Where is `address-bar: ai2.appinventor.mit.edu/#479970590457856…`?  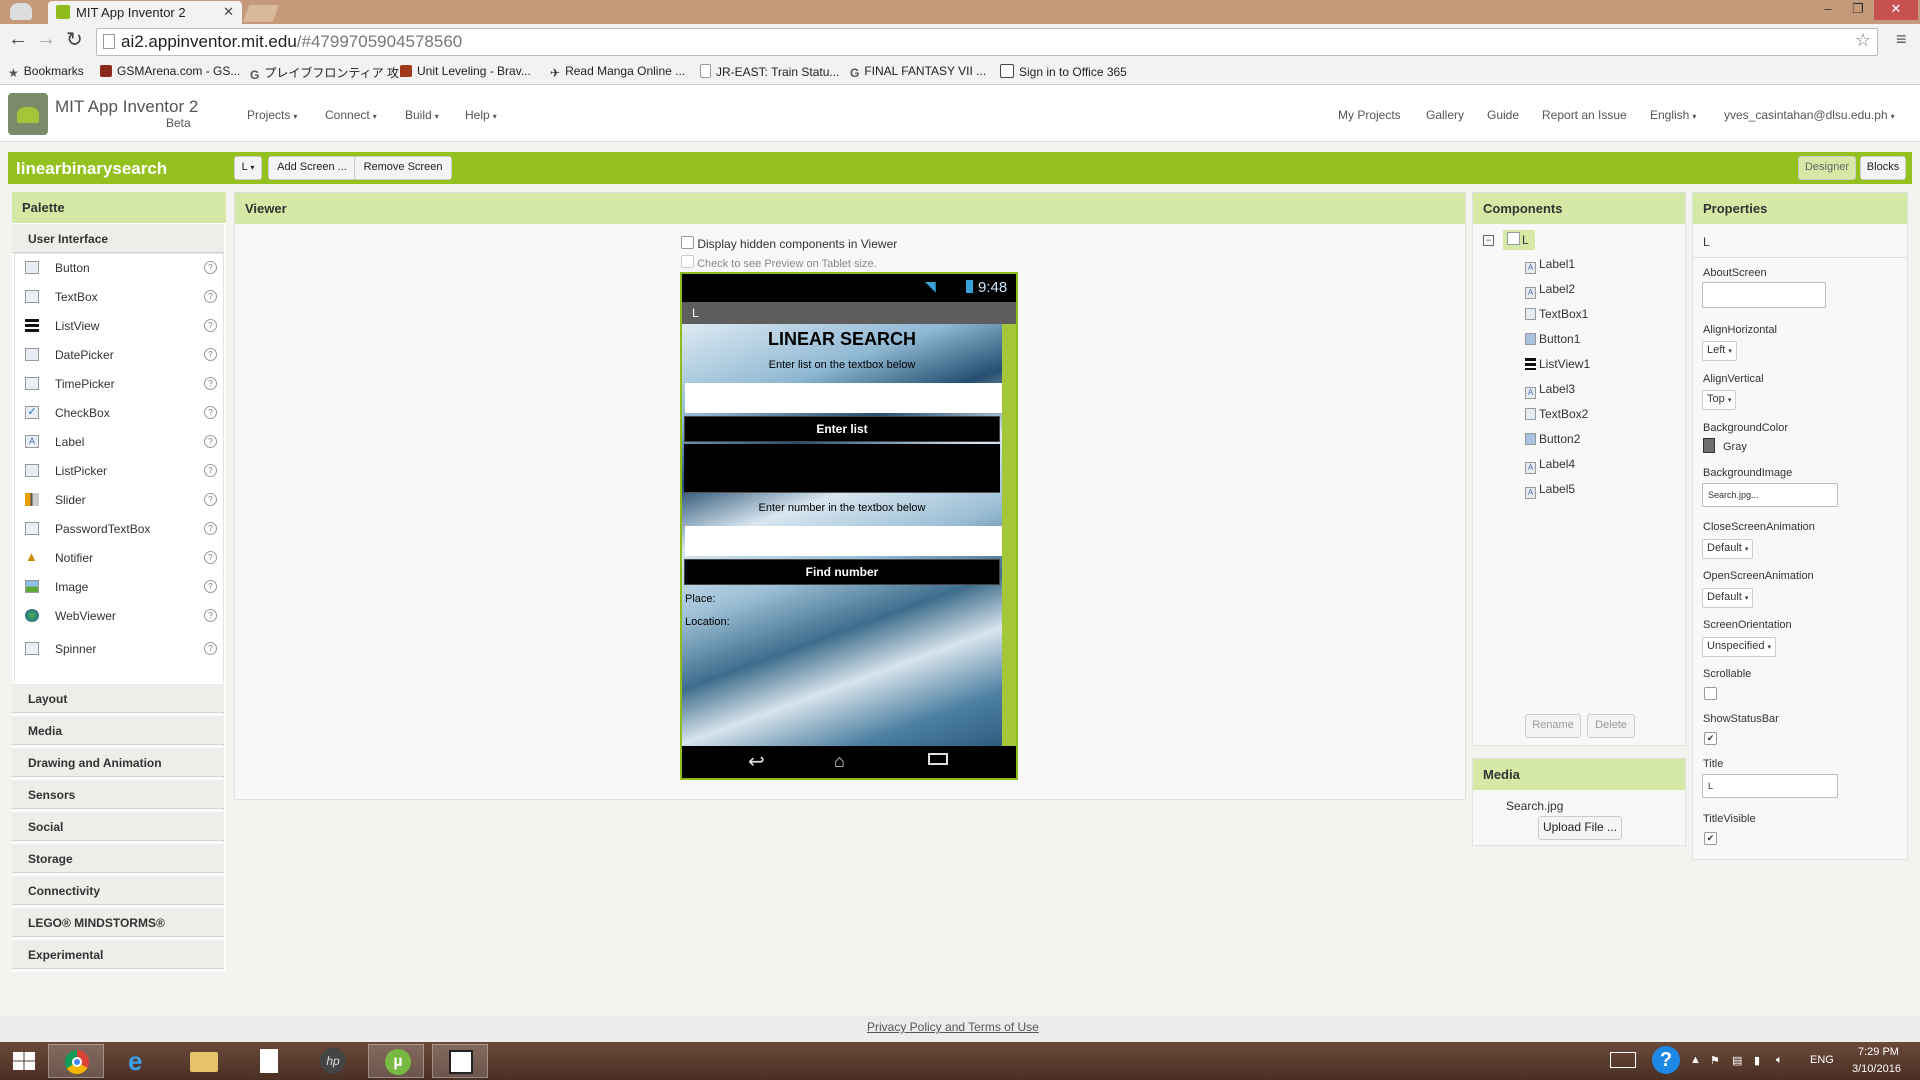
address-bar: ai2.appinventor.mit.edu/#479970590457856… is located at coordinates (987, 42).